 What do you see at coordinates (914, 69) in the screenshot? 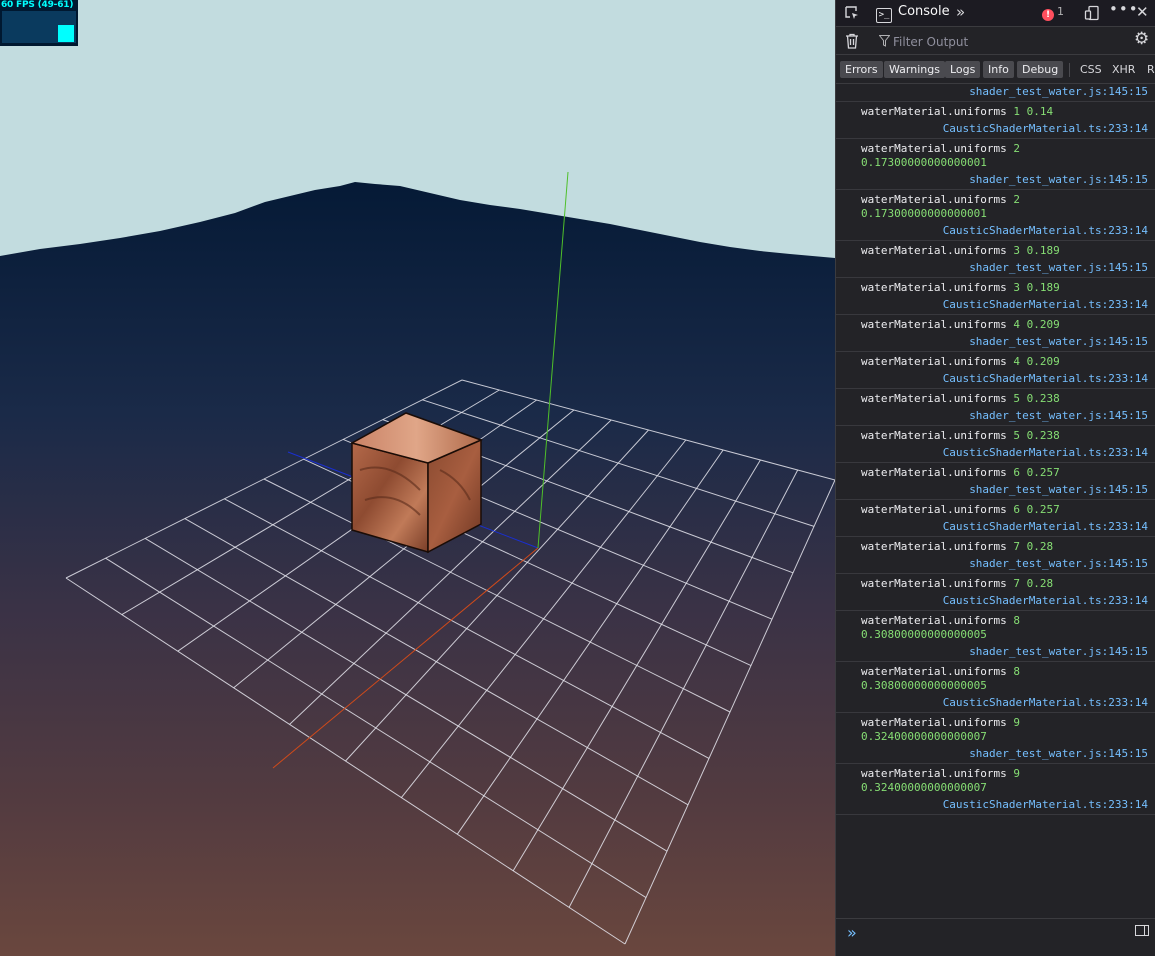
I see `filter-warnings-button: Warnings` at bounding box center [914, 69].